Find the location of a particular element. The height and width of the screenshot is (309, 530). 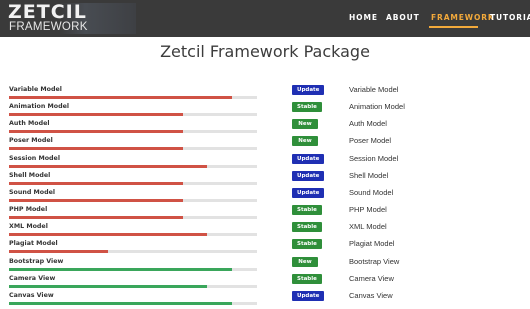

package-name: Poser Model is located at coordinates (31, 141).